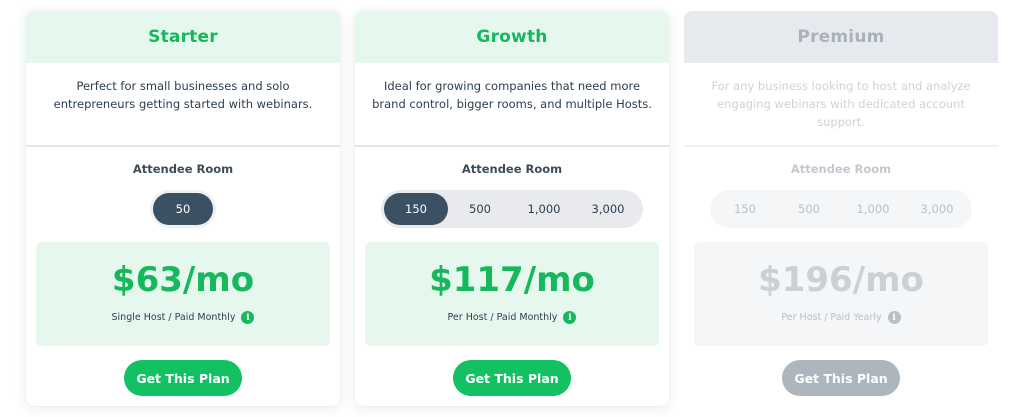 Image resolution: width=1024 pixels, height=417 pixels. I want to click on plan-name: Growth, so click(512, 37).